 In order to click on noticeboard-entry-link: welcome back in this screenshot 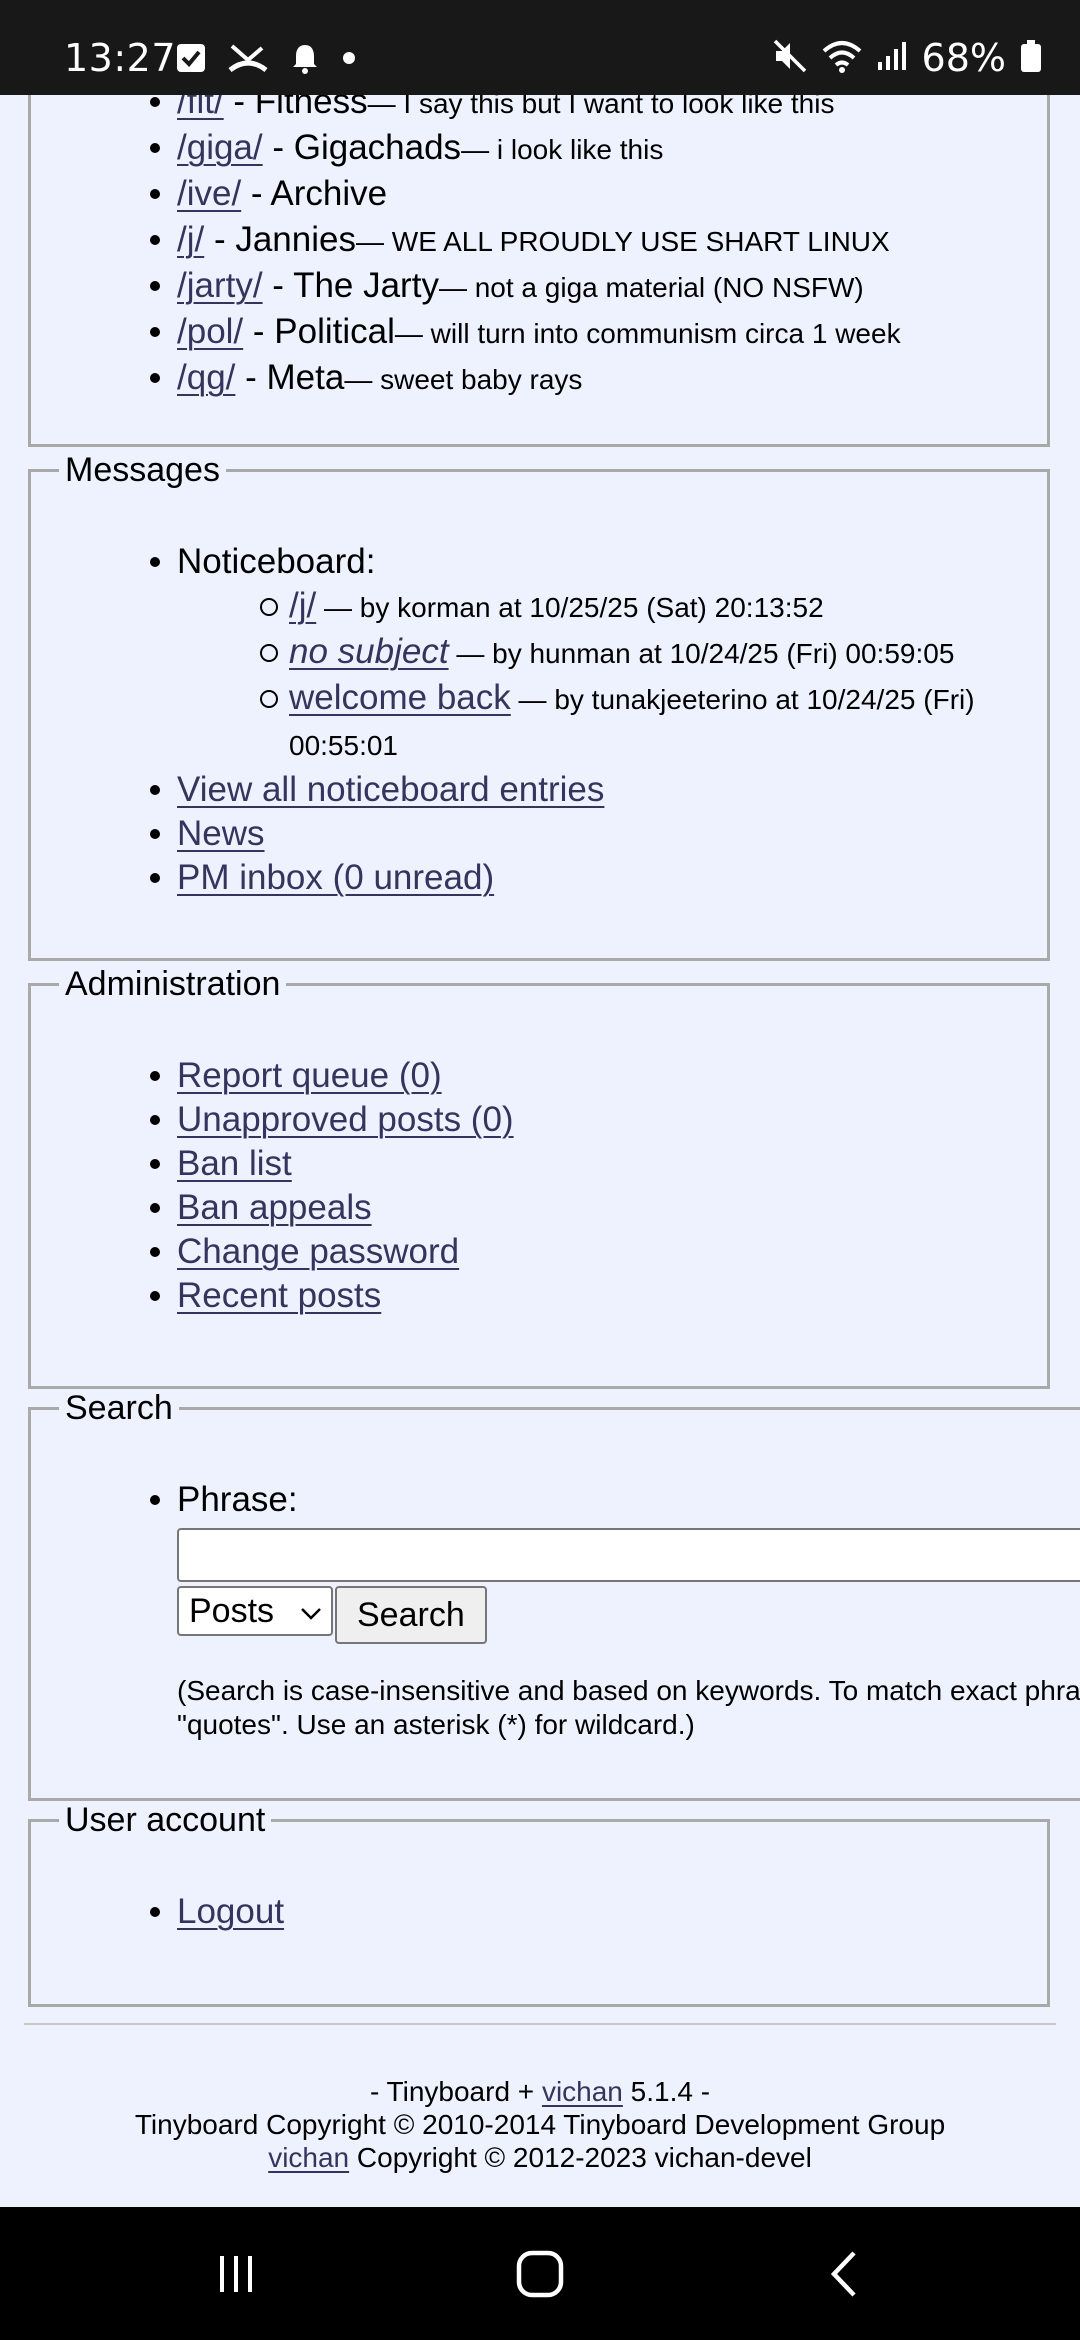, I will do `click(400, 697)`.